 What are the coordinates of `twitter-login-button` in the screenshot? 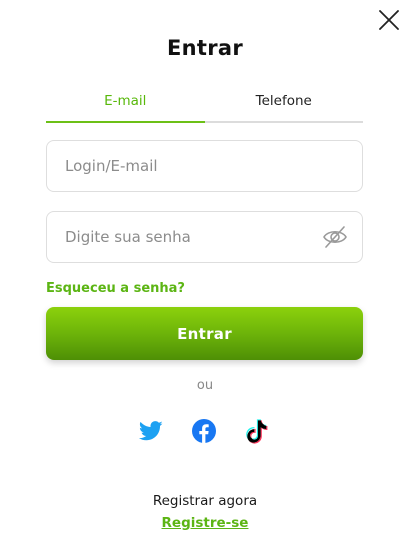 It's located at (151, 431).